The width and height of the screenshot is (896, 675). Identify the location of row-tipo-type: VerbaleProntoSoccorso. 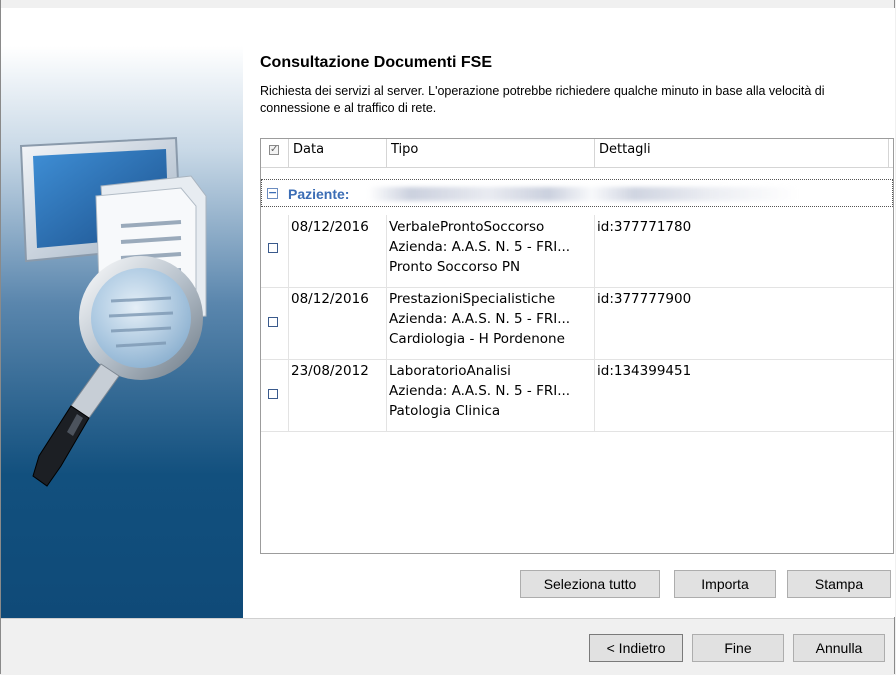
(467, 227).